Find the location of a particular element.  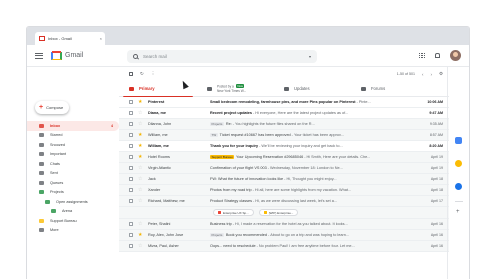

email-subject: Recent project updates is located at coordinates (231, 113).